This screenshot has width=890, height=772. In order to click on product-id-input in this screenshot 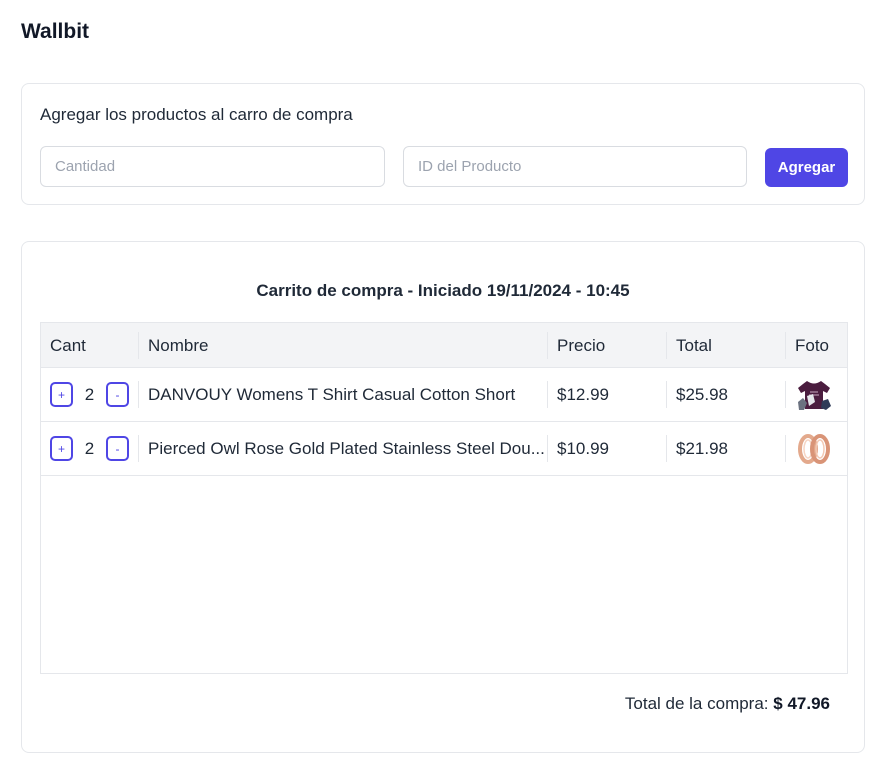, I will do `click(575, 166)`.